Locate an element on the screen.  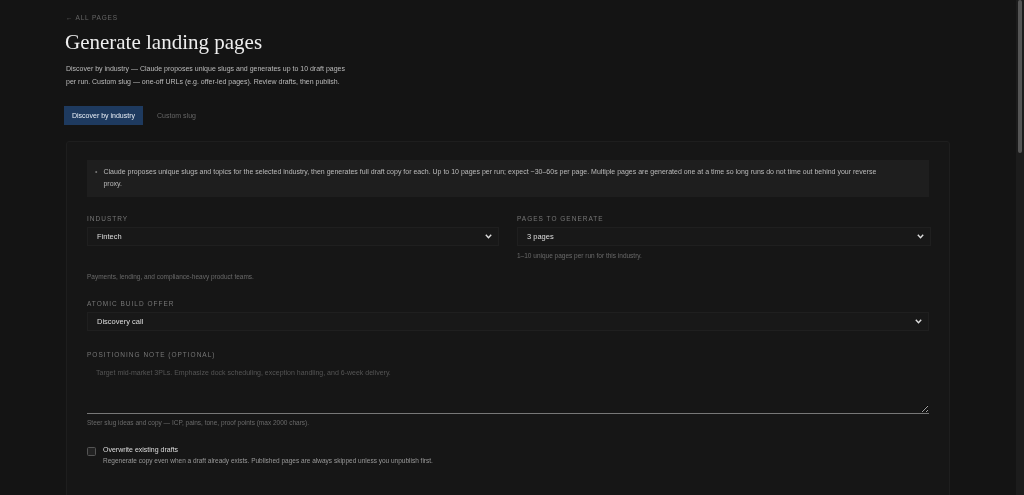
page-title: Generate landing pages is located at coordinates (164, 42).